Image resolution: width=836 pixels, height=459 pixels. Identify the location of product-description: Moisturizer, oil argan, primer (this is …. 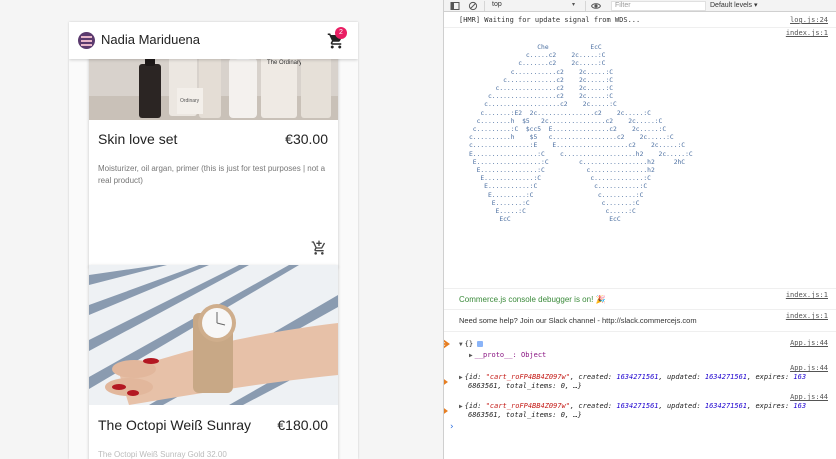
(212, 174).